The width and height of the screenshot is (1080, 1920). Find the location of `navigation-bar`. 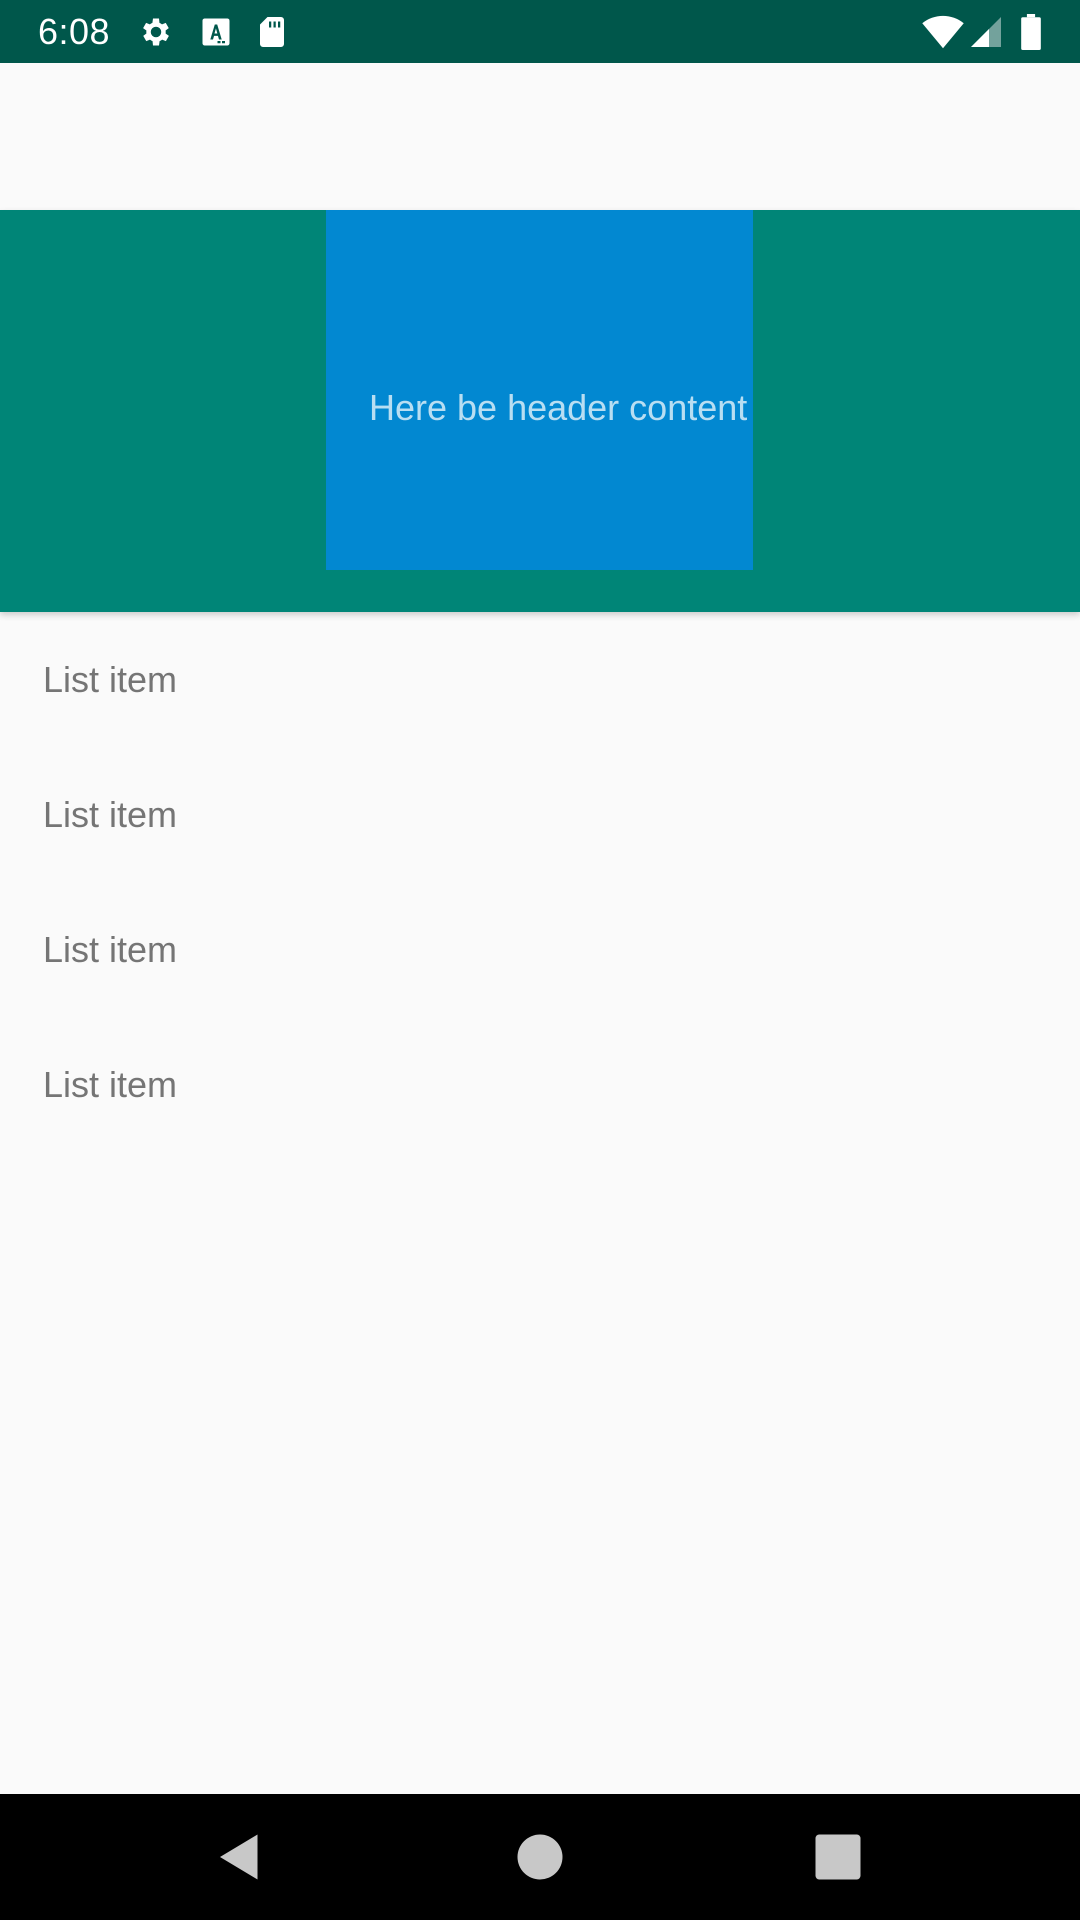

navigation-bar is located at coordinates (540, 1857).